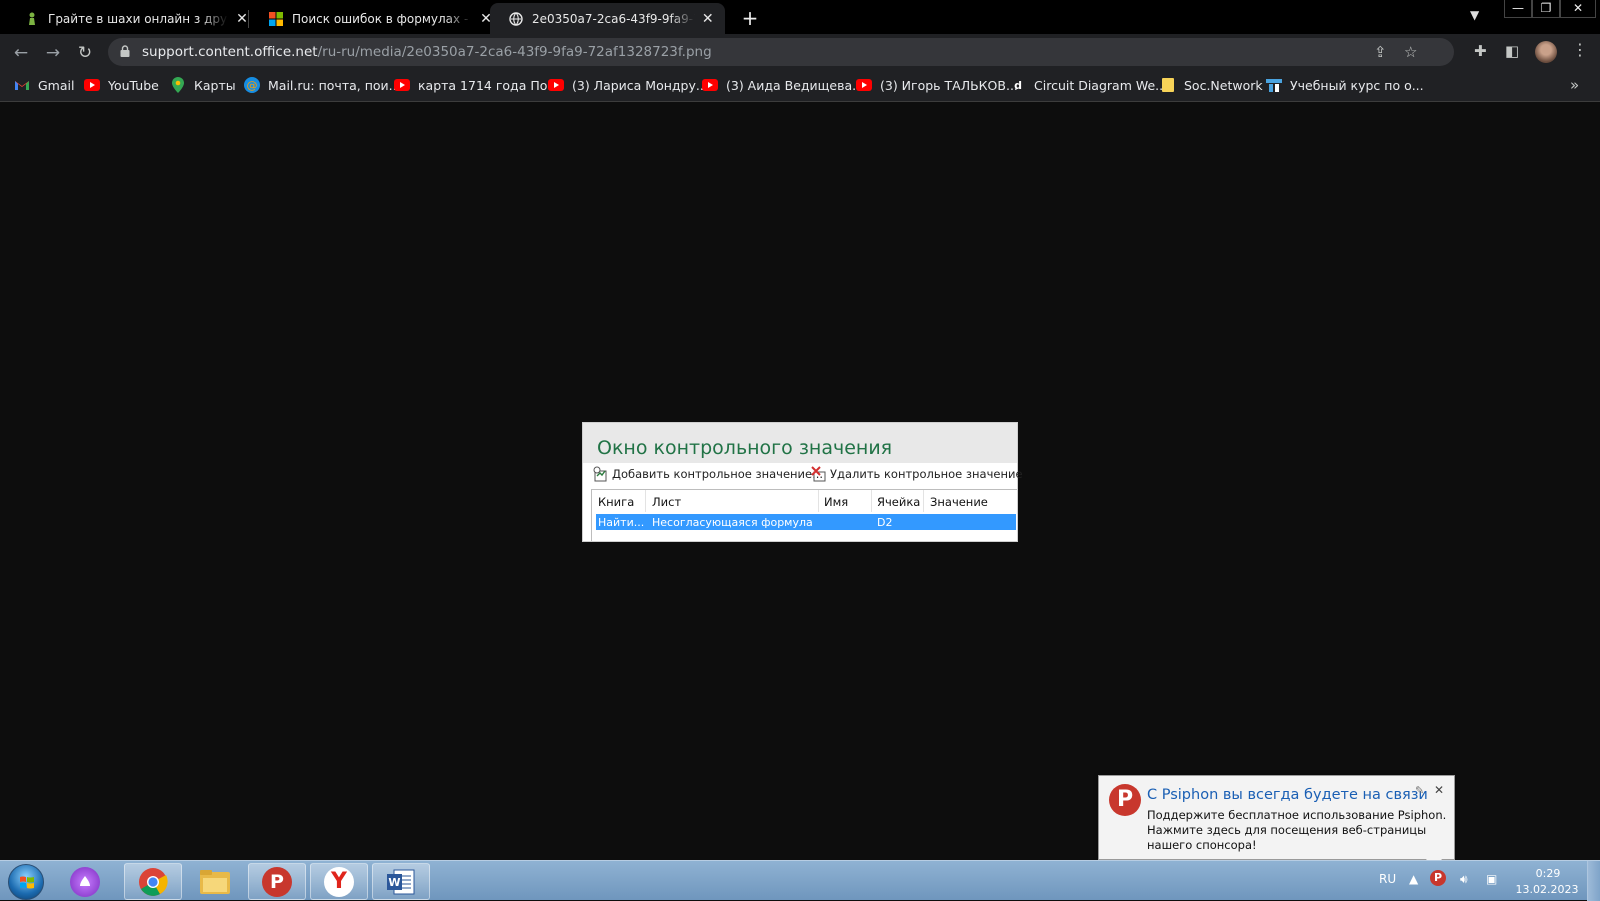  Describe the element at coordinates (1491, 879) in the screenshot. I see `network-icon: ▣` at that location.